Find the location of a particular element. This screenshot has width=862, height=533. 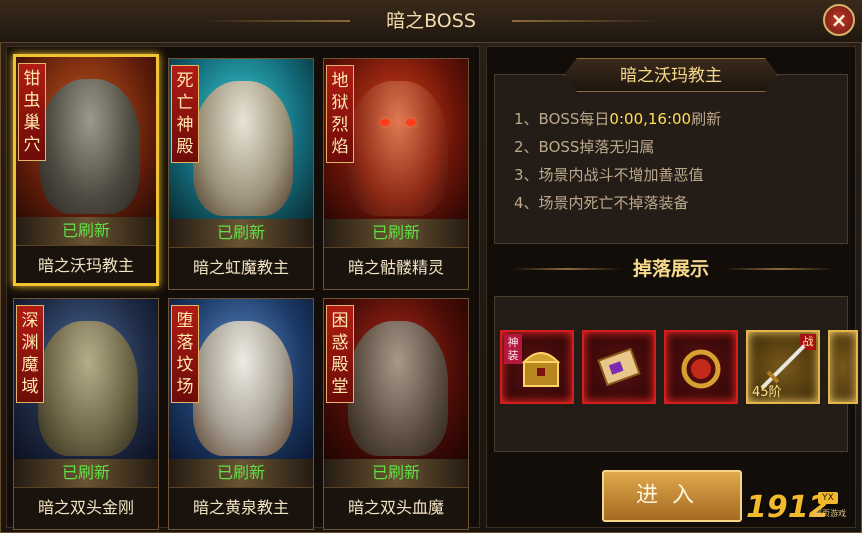

drops-title: 掉落展示 is located at coordinates (670, 269).